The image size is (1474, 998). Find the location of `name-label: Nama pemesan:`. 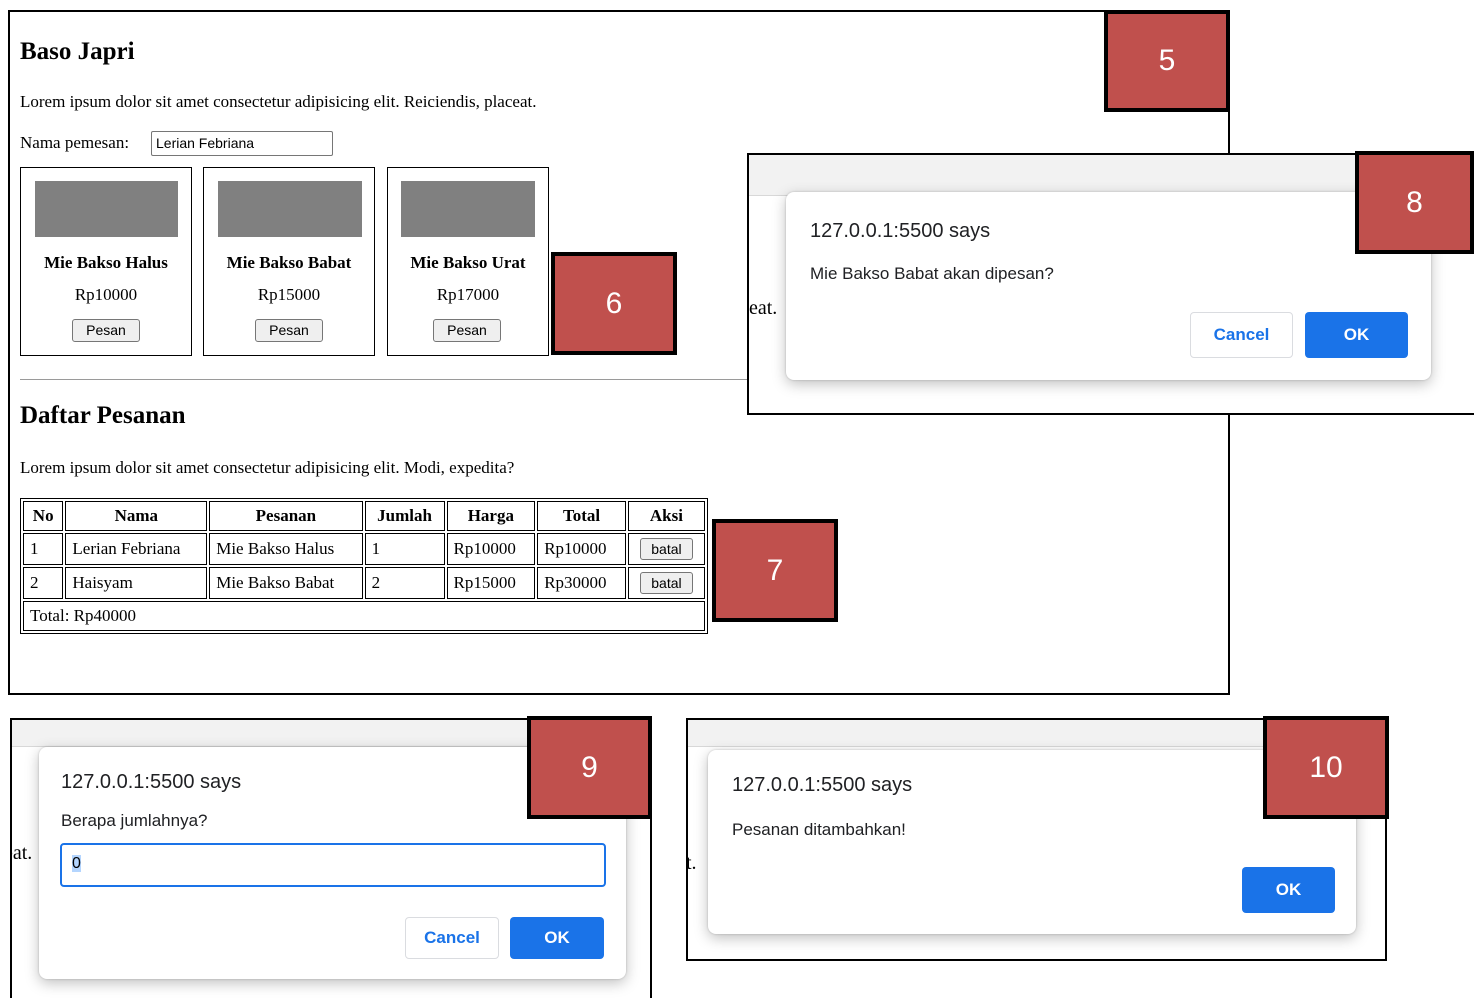

name-label: Nama pemesan: is located at coordinates (75, 142).